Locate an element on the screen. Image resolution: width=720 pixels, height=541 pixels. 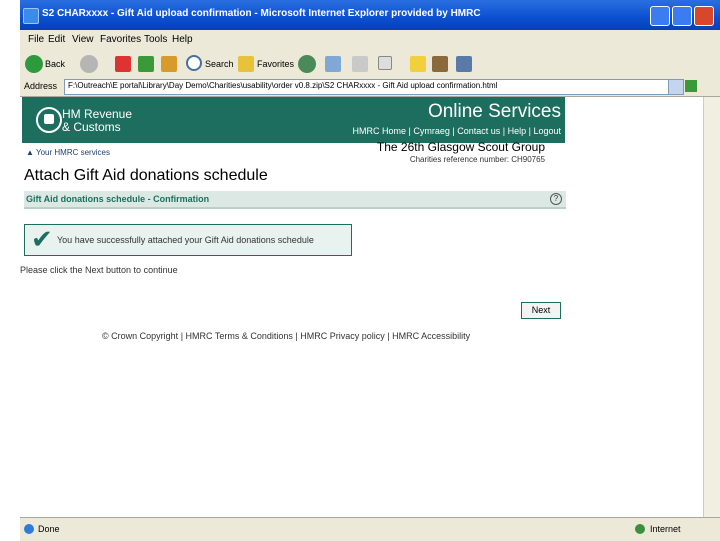
stop-icon is located at coordinates (123, 64).